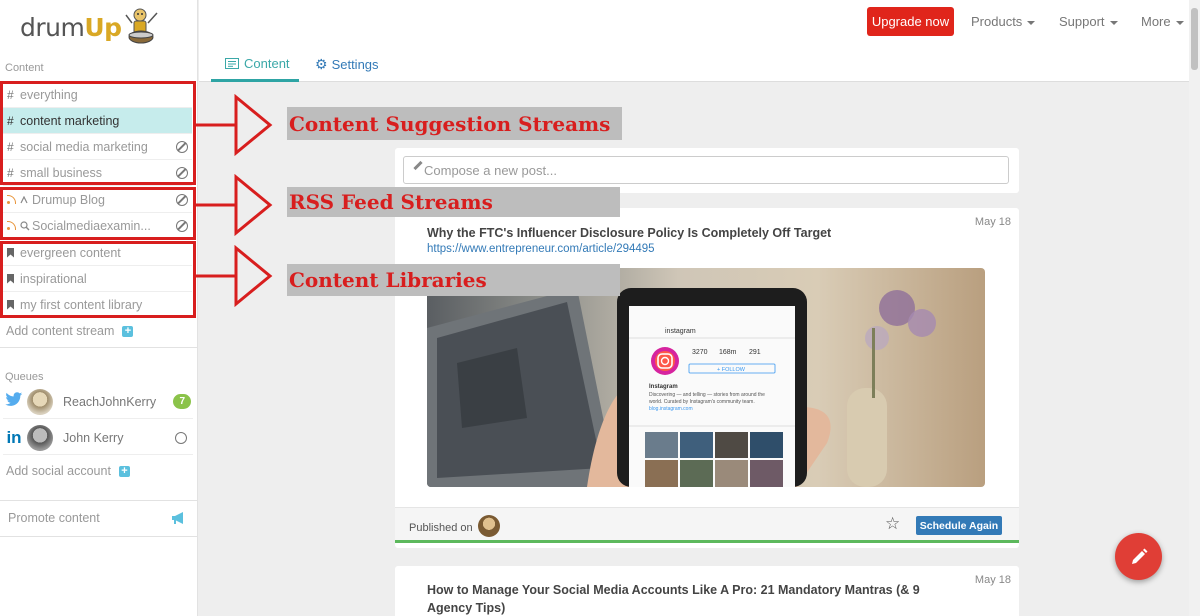 The width and height of the screenshot is (1200, 616). What do you see at coordinates (1156, 21) in the screenshot?
I see `more-label: More` at bounding box center [1156, 21].